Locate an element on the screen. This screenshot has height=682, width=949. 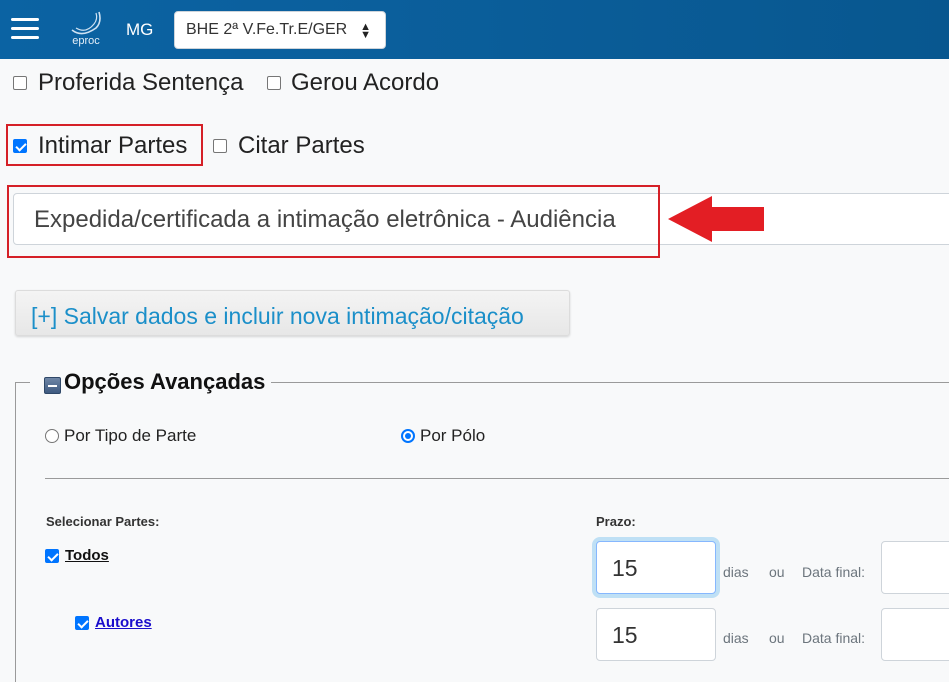
highlight-box-event is located at coordinates (333, 221).